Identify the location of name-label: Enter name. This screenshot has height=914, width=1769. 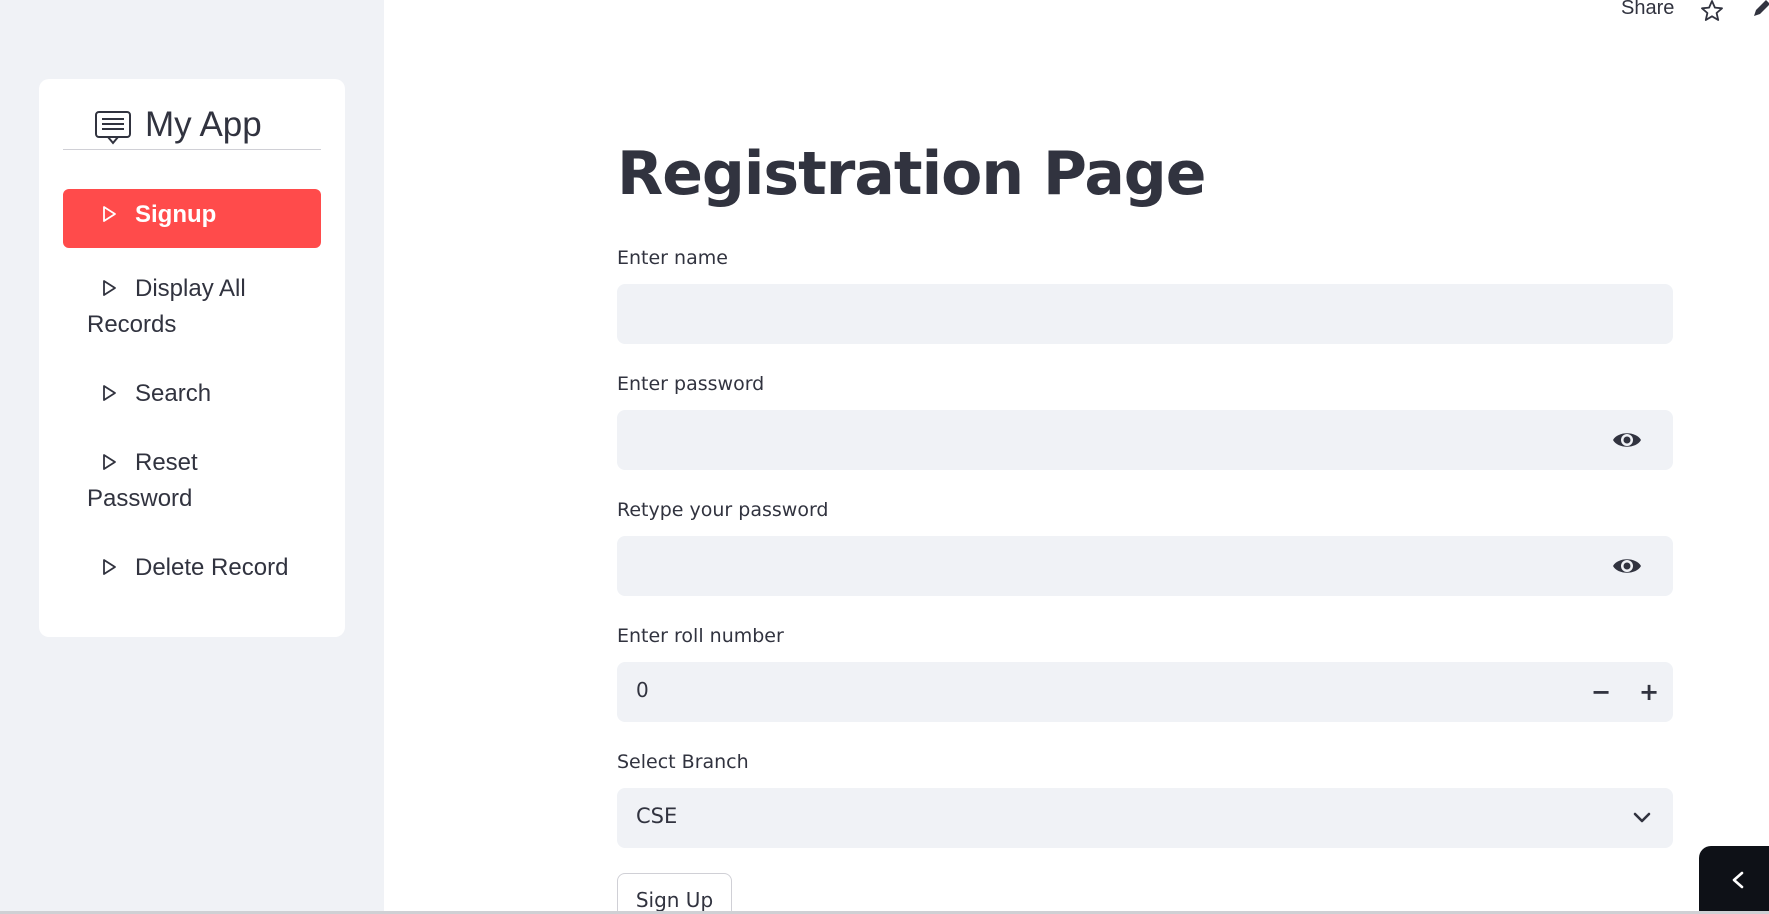
(672, 258).